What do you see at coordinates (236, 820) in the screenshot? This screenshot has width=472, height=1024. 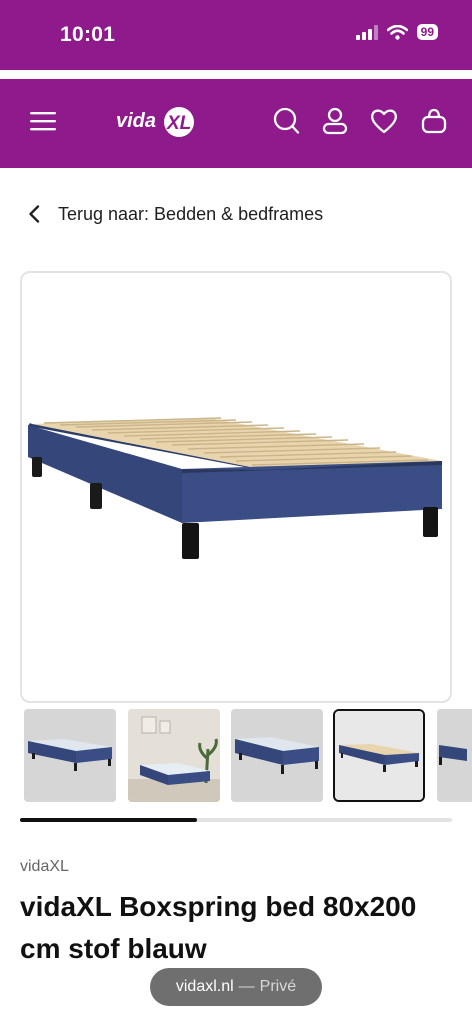 I see `gallery-scroll-track` at bounding box center [236, 820].